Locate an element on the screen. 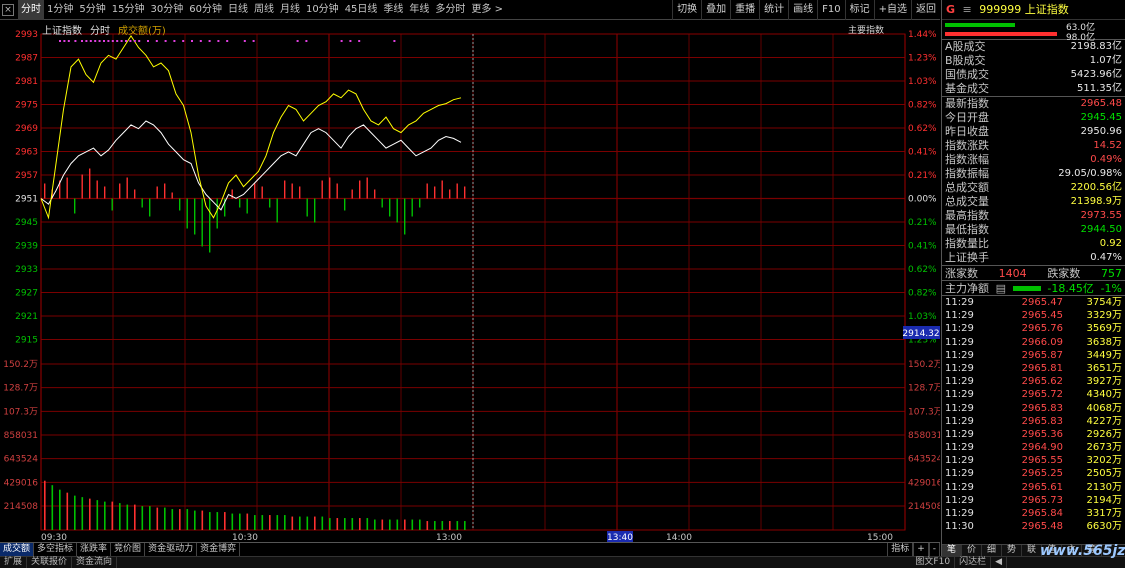  stat-row: 上证换手 0.47% is located at coordinates (1033, 258).